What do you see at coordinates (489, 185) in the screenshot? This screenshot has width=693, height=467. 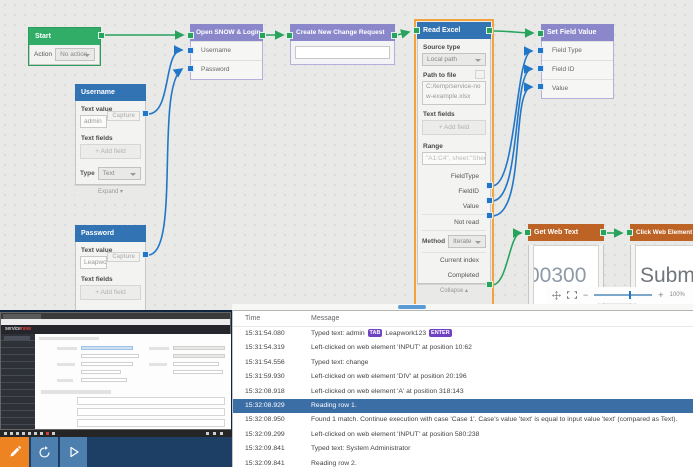 I see `port-fieldtype-out` at bounding box center [489, 185].